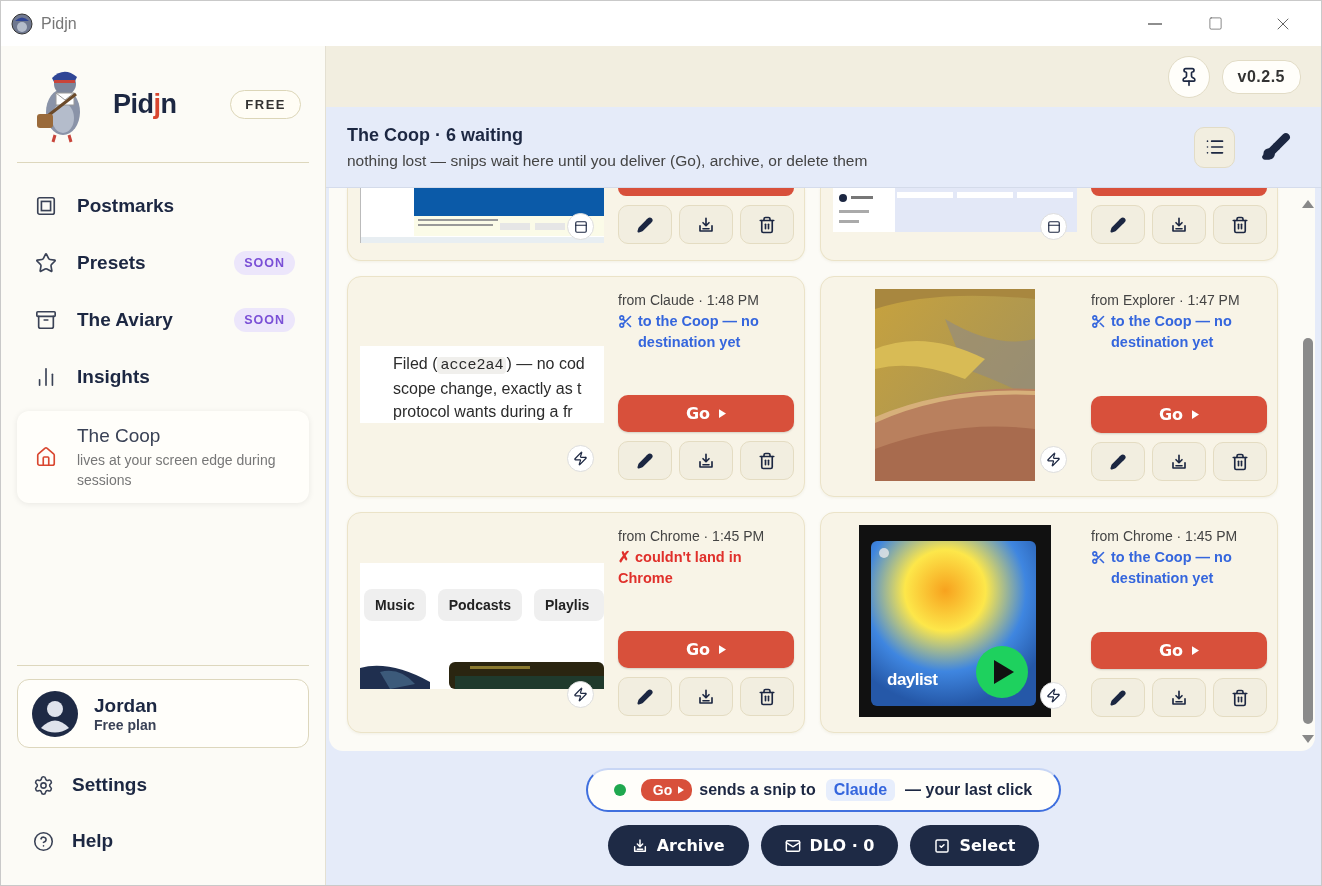 This screenshot has height=886, width=1322. Describe the element at coordinates (969, 790) in the screenshot. I see `hint-text: — your last click` at that location.